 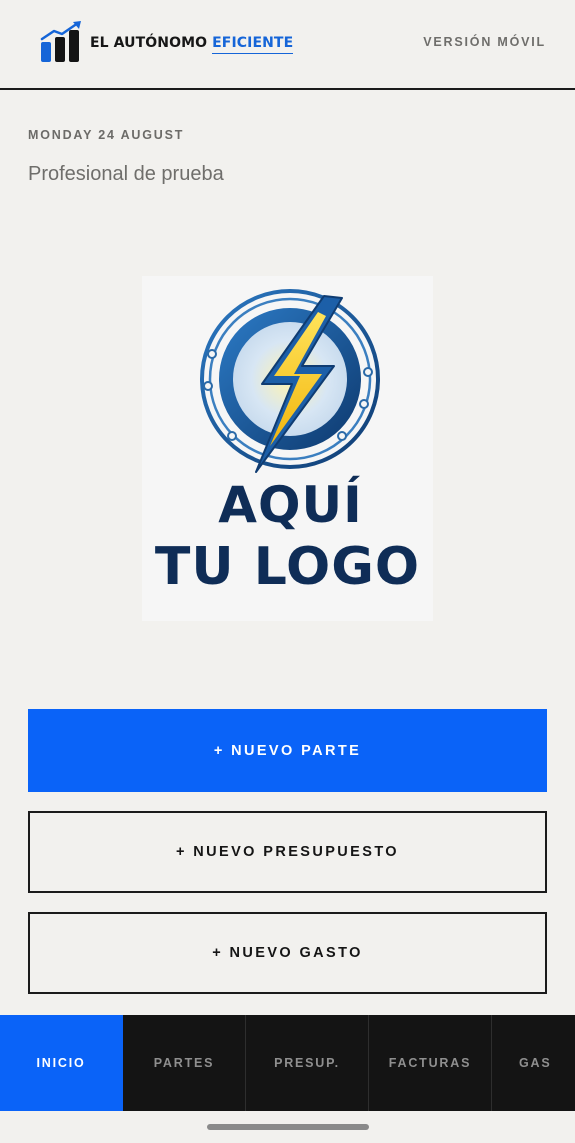 I want to click on new-quote-button: + NUEVO PRESUPUESTO, so click(x=287, y=852).